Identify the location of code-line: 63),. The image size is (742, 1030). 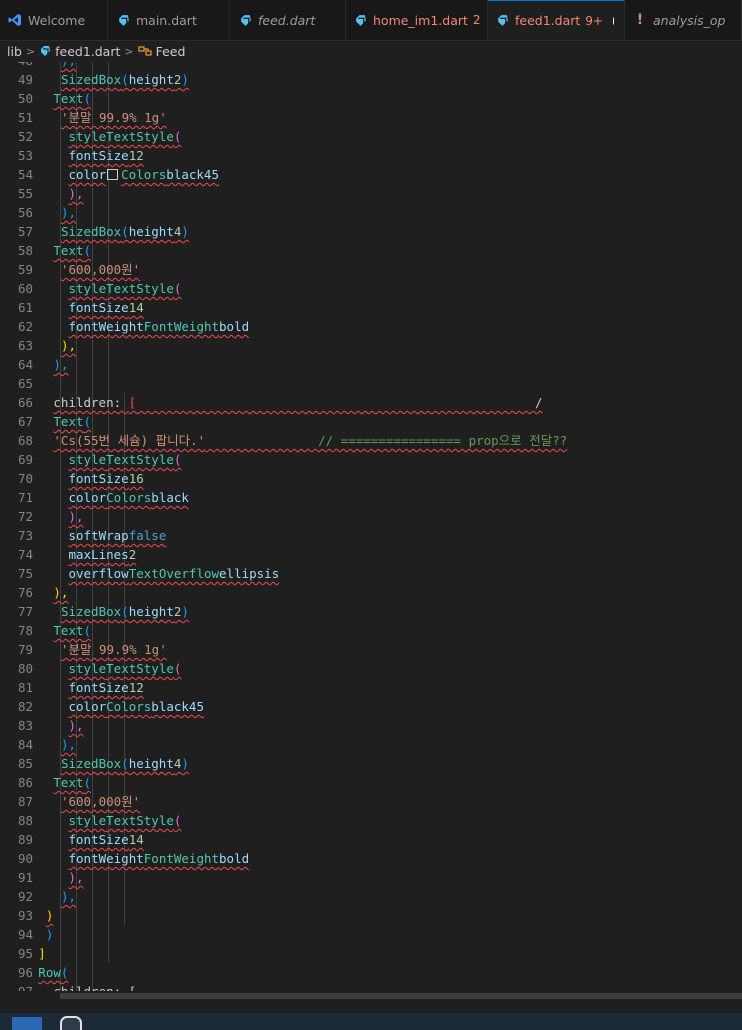
(371, 345).